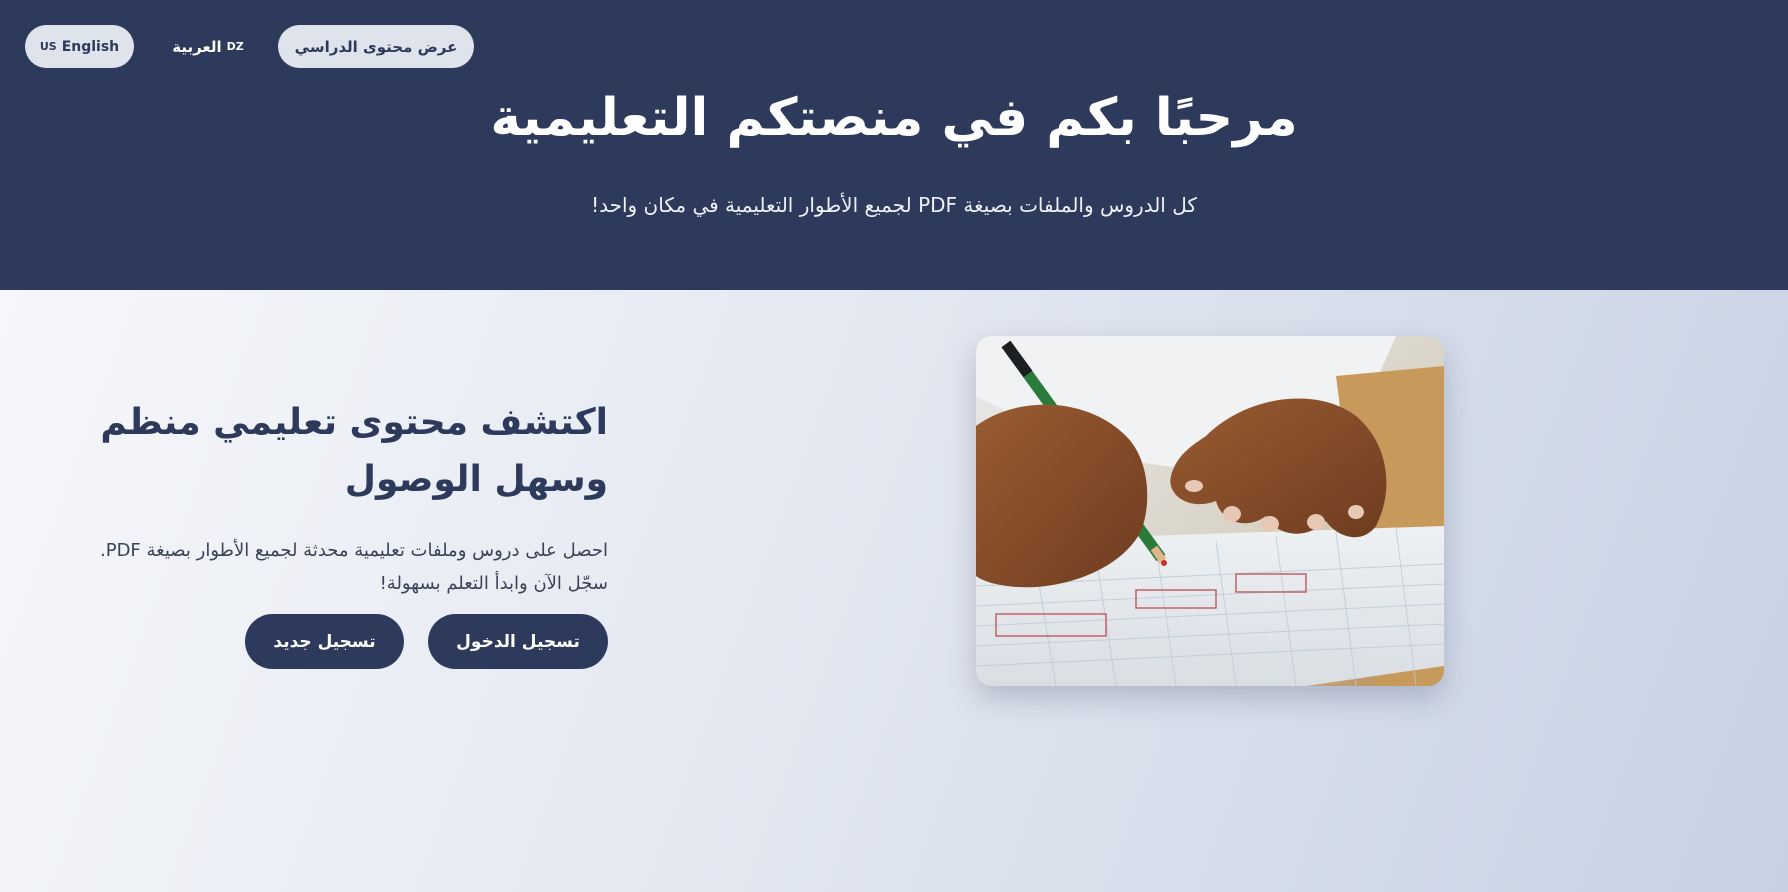  Describe the element at coordinates (316, 451) in the screenshot. I see `section-title: اكتشف محتوى تعليمي منظم وسهل الوصول` at that location.